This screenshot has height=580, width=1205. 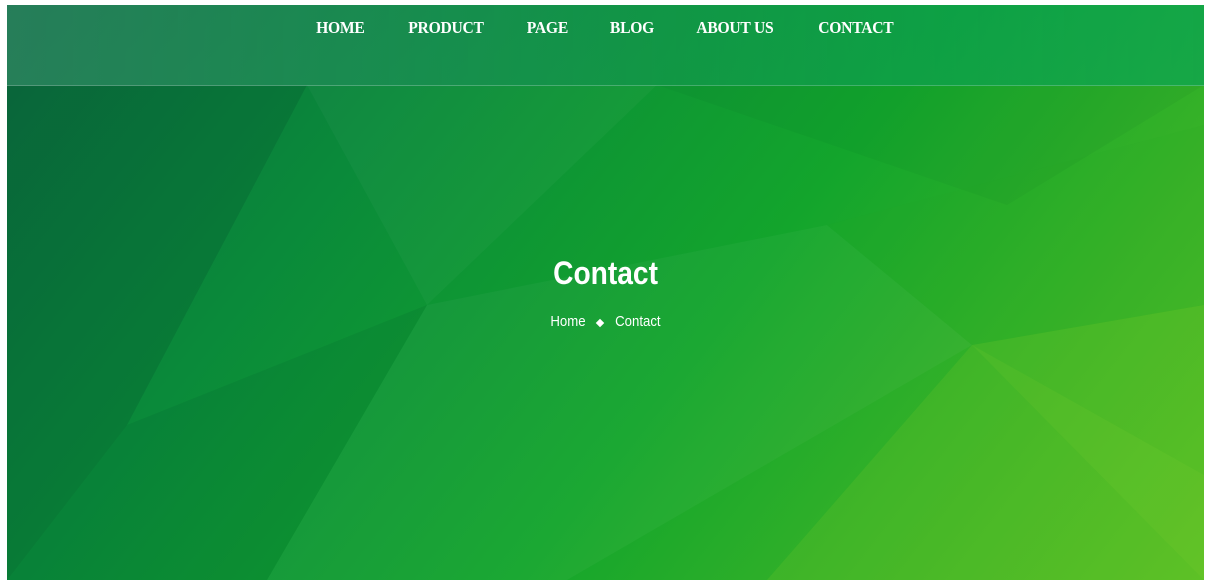 I want to click on nav-item-about-us: ABOUT US, so click(x=735, y=28).